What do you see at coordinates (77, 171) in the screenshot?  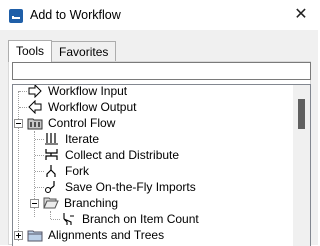 I see `tree-item-label: Fork` at bounding box center [77, 171].